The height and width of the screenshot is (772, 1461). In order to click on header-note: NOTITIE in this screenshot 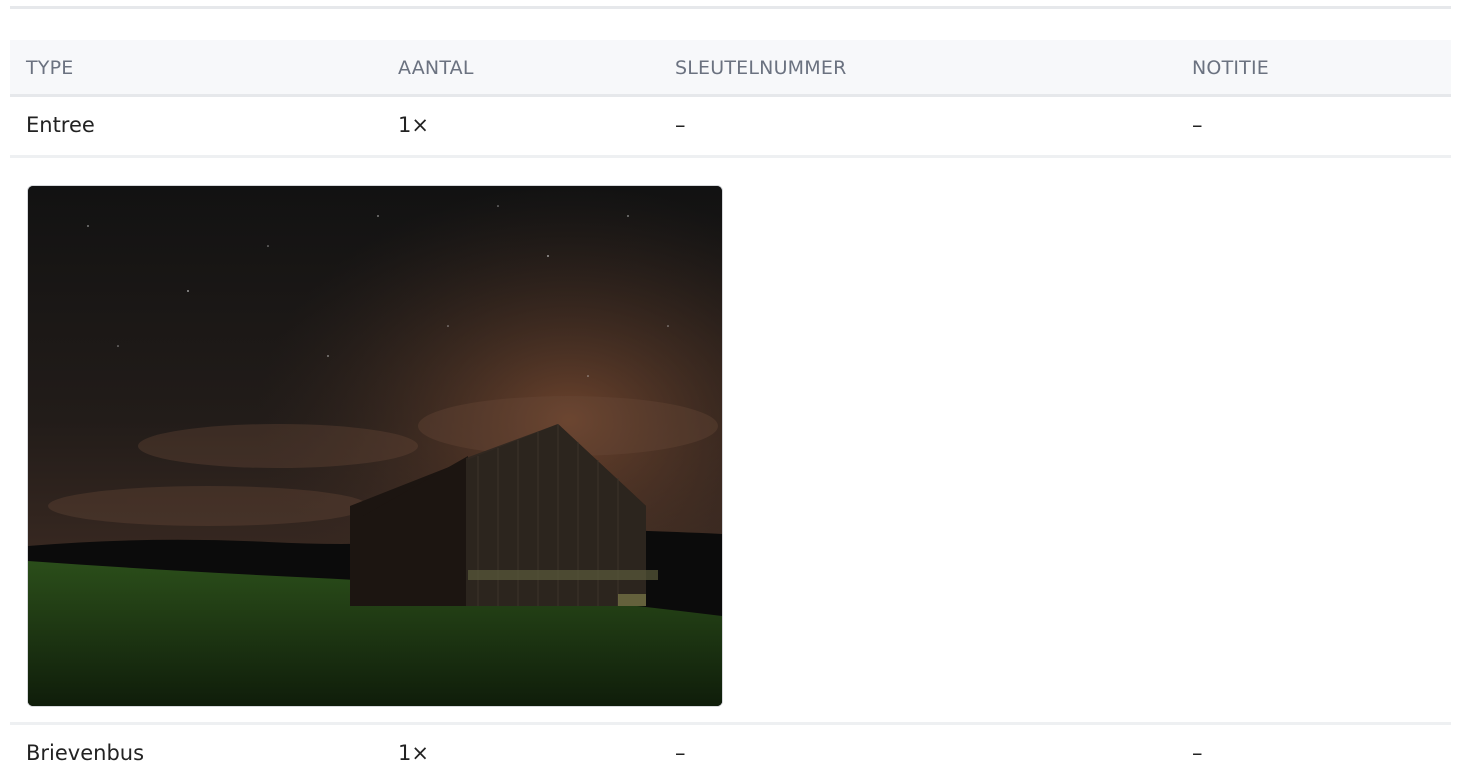, I will do `click(1230, 68)`.